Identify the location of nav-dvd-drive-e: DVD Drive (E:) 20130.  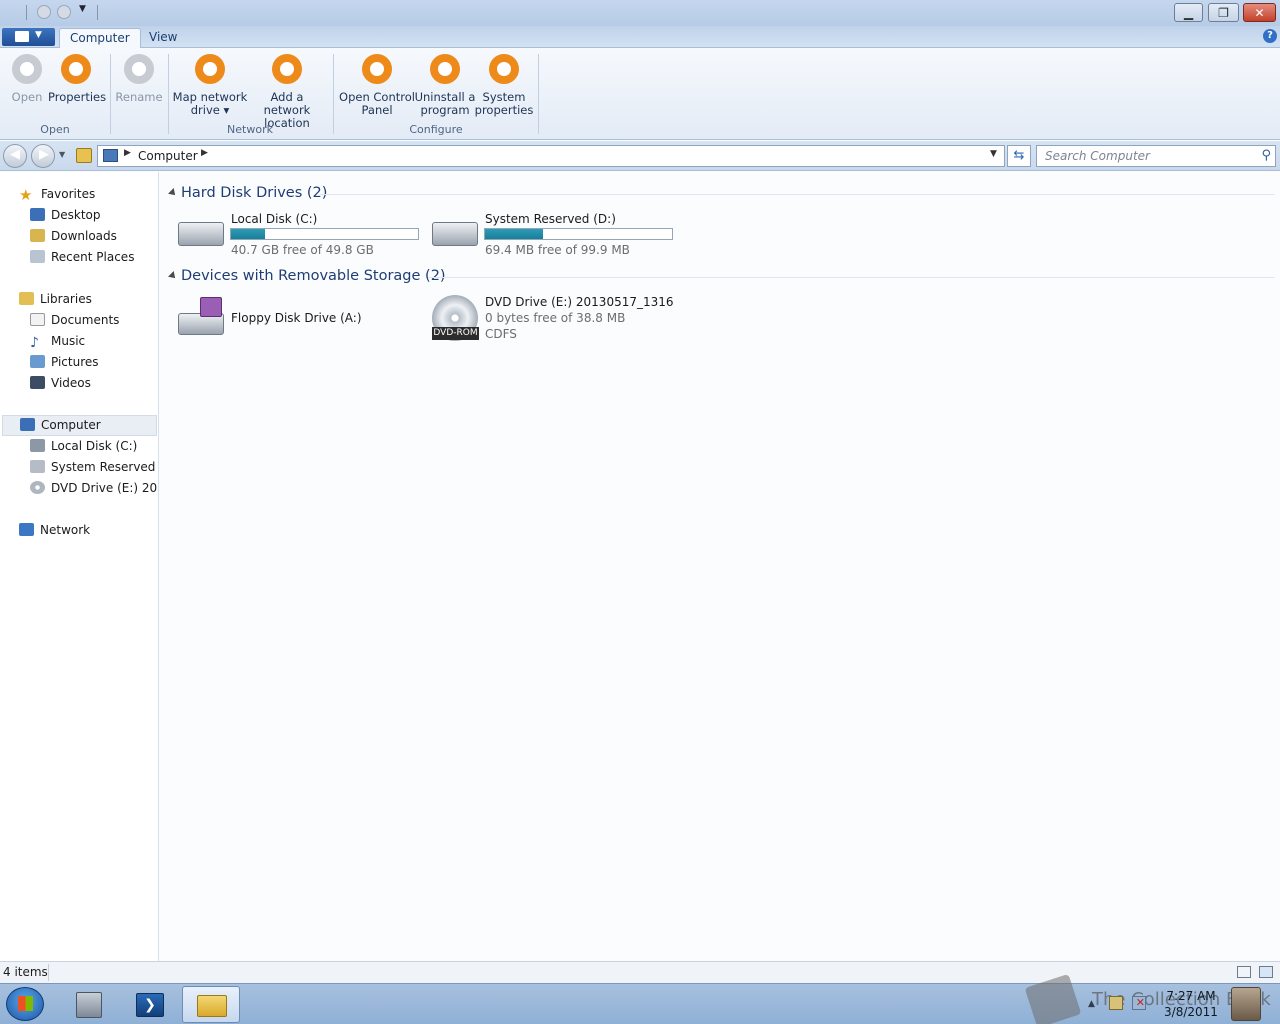
(94, 488).